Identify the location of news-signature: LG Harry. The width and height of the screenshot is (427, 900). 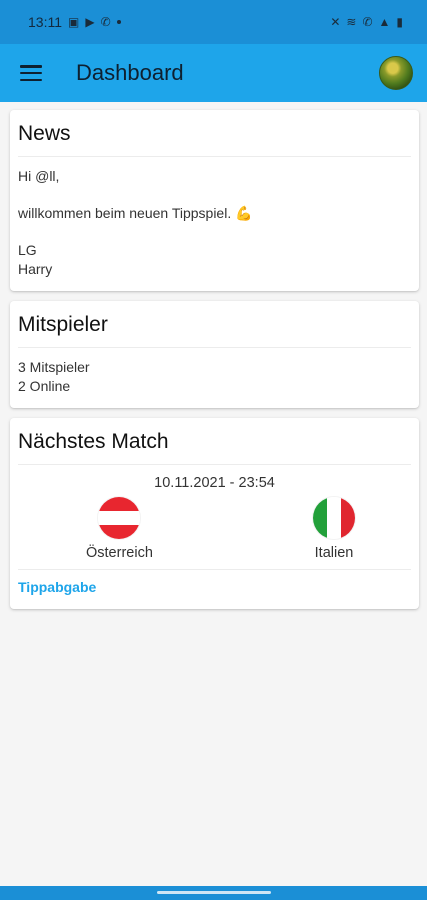
(214, 260).